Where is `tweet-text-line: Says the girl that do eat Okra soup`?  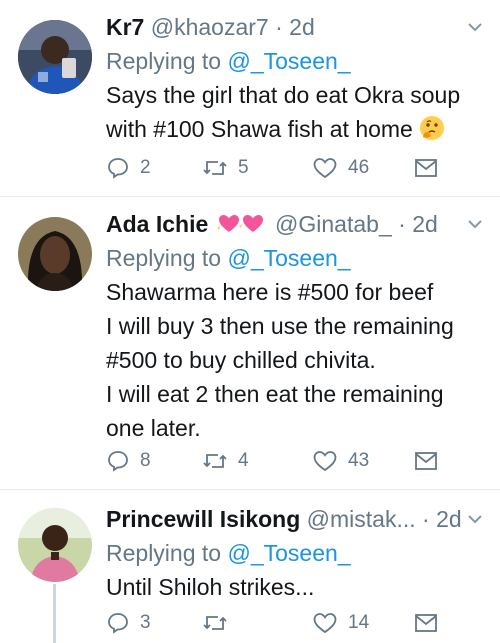 tweet-text-line: Says the girl that do eat Okra soup is located at coordinates (283, 95).